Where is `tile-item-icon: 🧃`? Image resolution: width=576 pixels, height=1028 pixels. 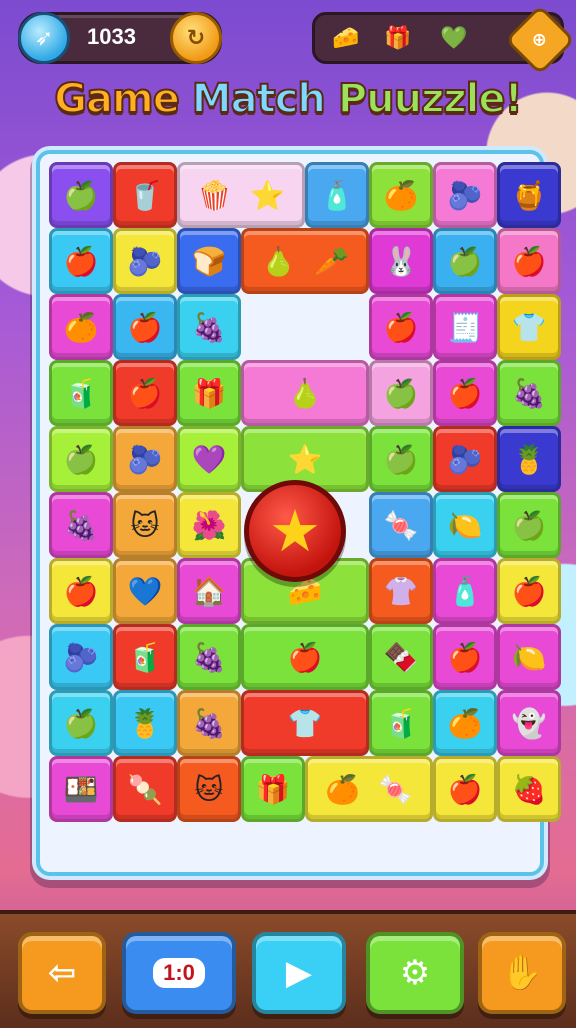
tile-item-icon: 🧃 is located at coordinates (401, 723).